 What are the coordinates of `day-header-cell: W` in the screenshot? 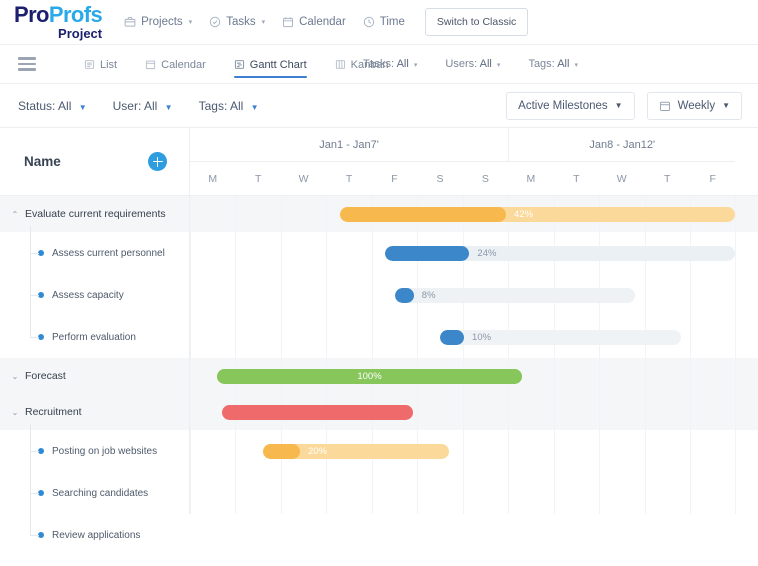 It's located at (303, 179).